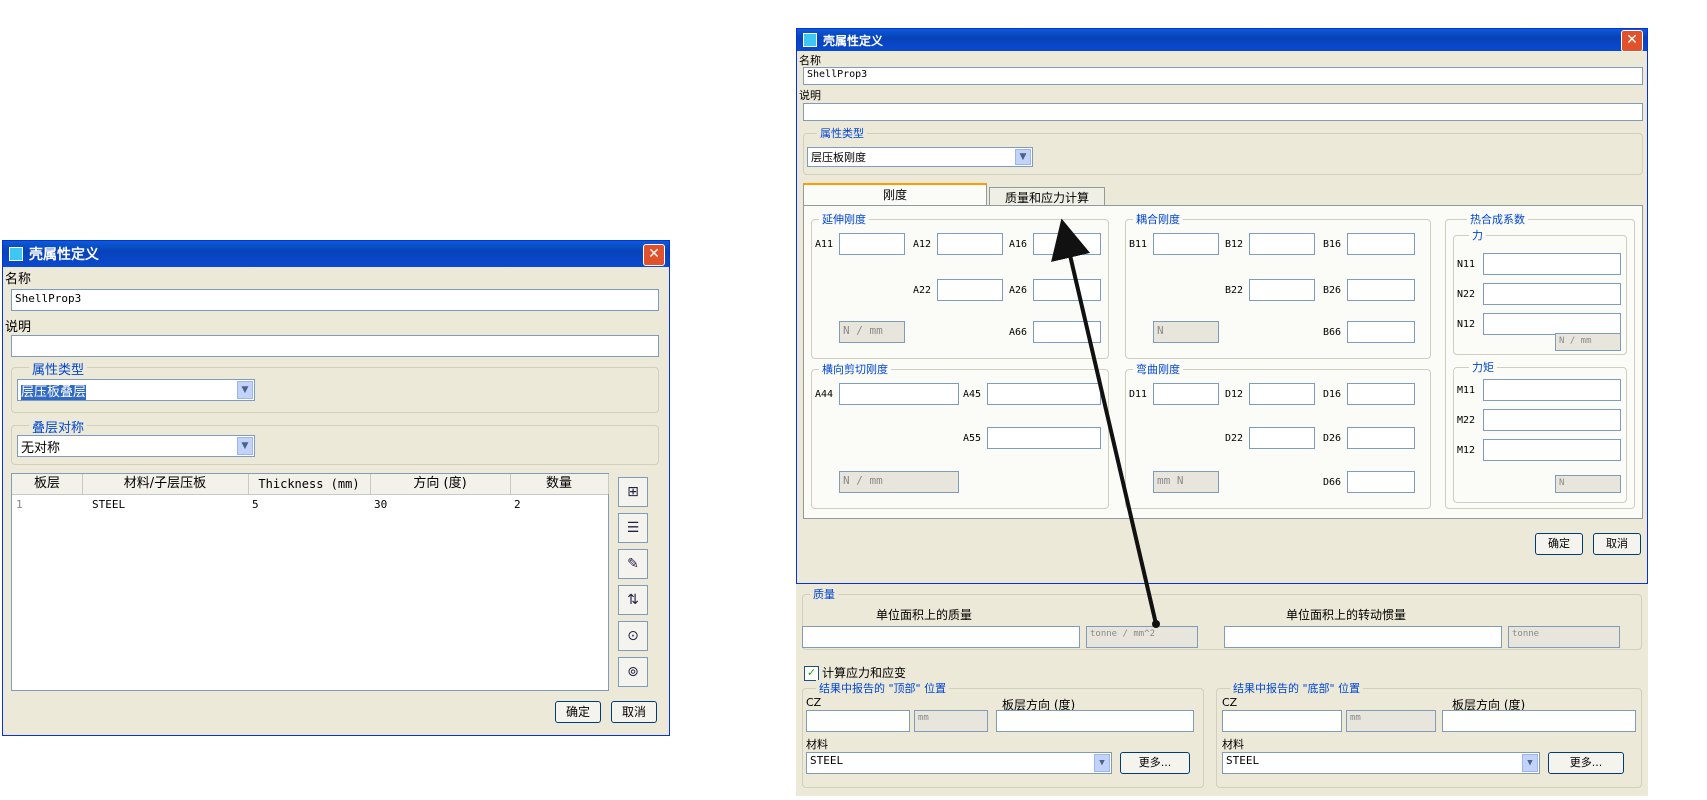  Describe the element at coordinates (1552, 264) in the screenshot. I see `n11-input` at that location.